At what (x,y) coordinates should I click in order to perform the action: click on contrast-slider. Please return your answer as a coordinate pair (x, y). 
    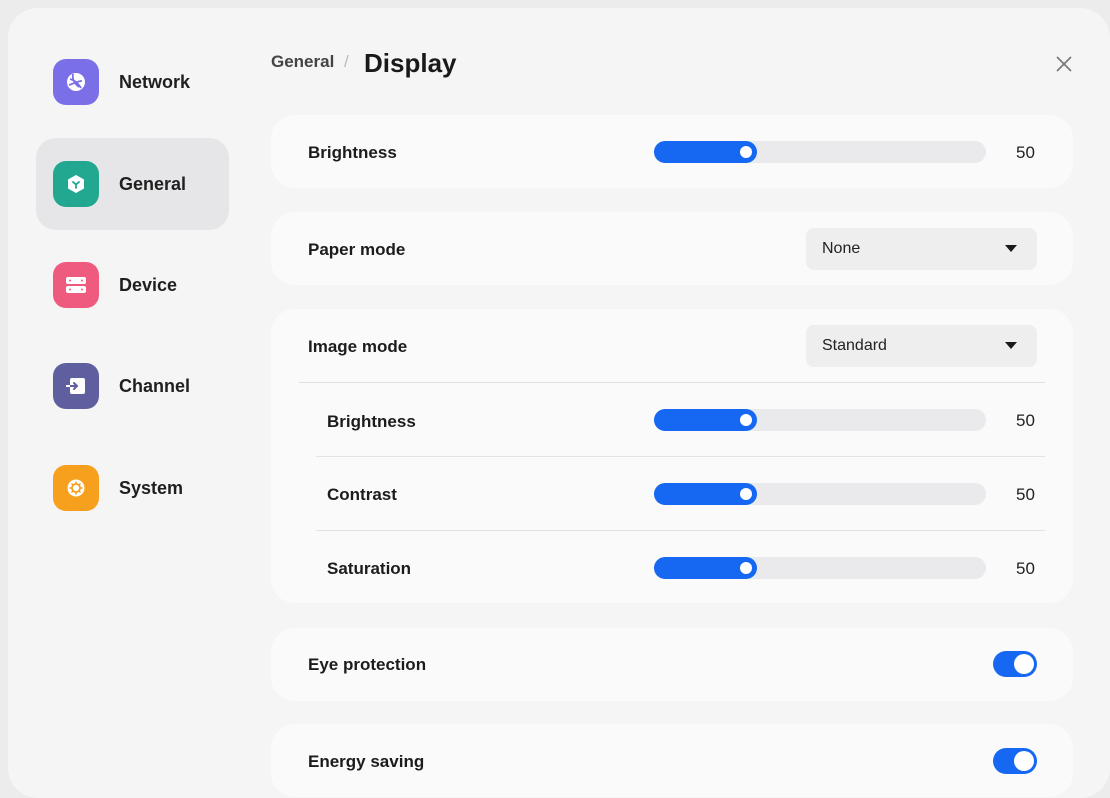
    Looking at the image, I should click on (820, 494).